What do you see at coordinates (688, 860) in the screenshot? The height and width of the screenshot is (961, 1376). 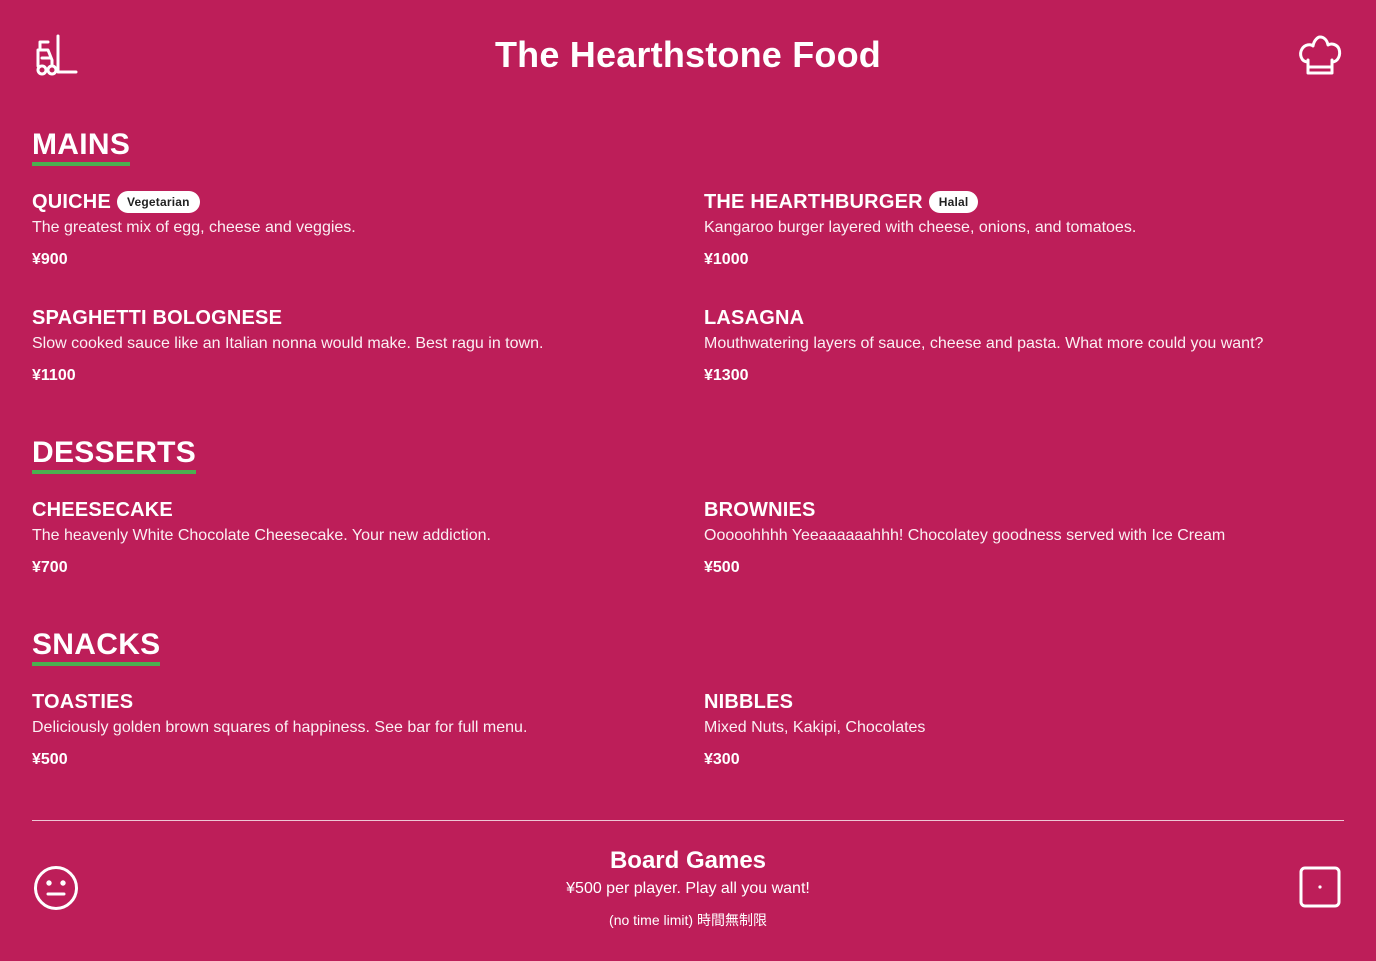 I see `footer-title: Board Games` at bounding box center [688, 860].